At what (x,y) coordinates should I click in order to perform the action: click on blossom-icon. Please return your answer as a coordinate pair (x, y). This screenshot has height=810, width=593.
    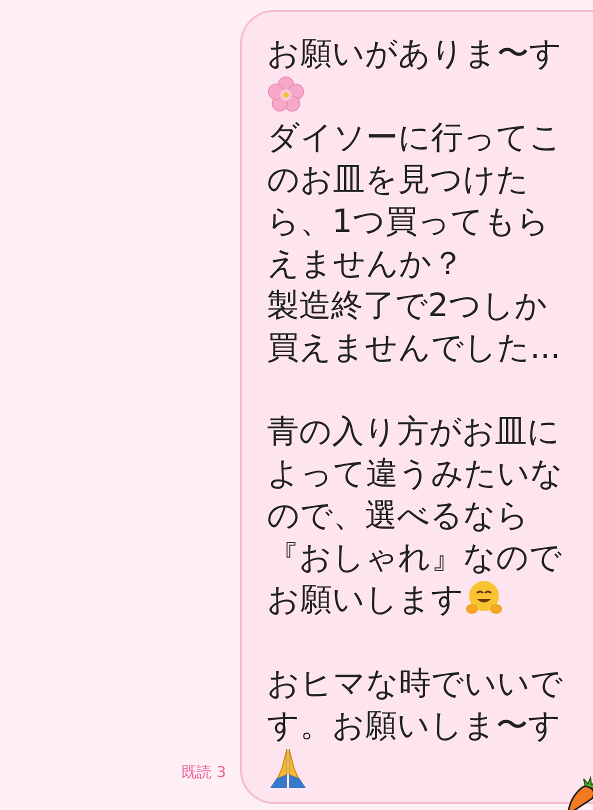
    Looking at the image, I should click on (286, 95).